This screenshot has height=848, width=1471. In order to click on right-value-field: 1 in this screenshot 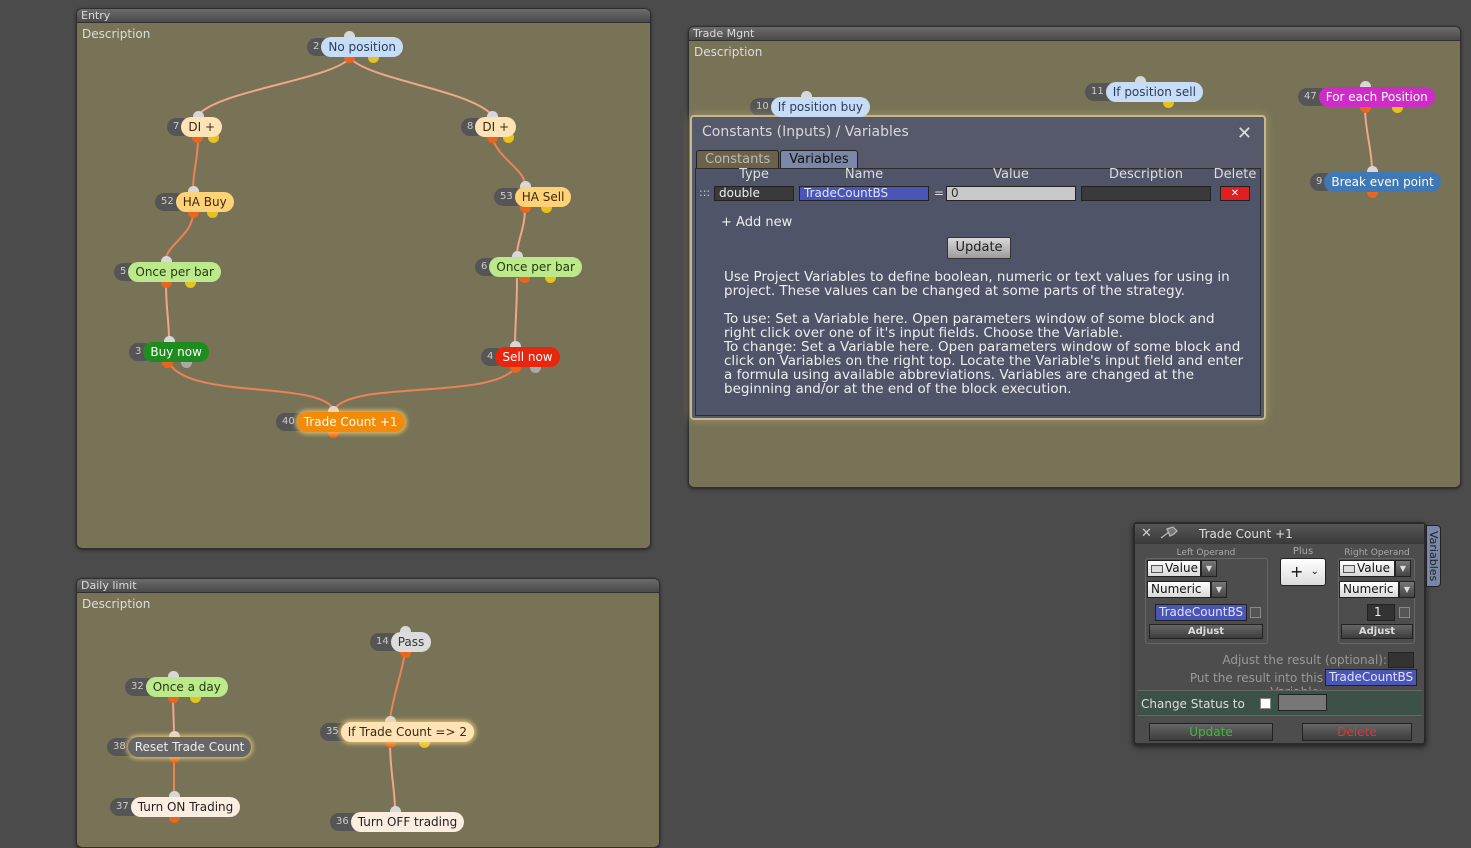, I will do `click(1381, 612)`.